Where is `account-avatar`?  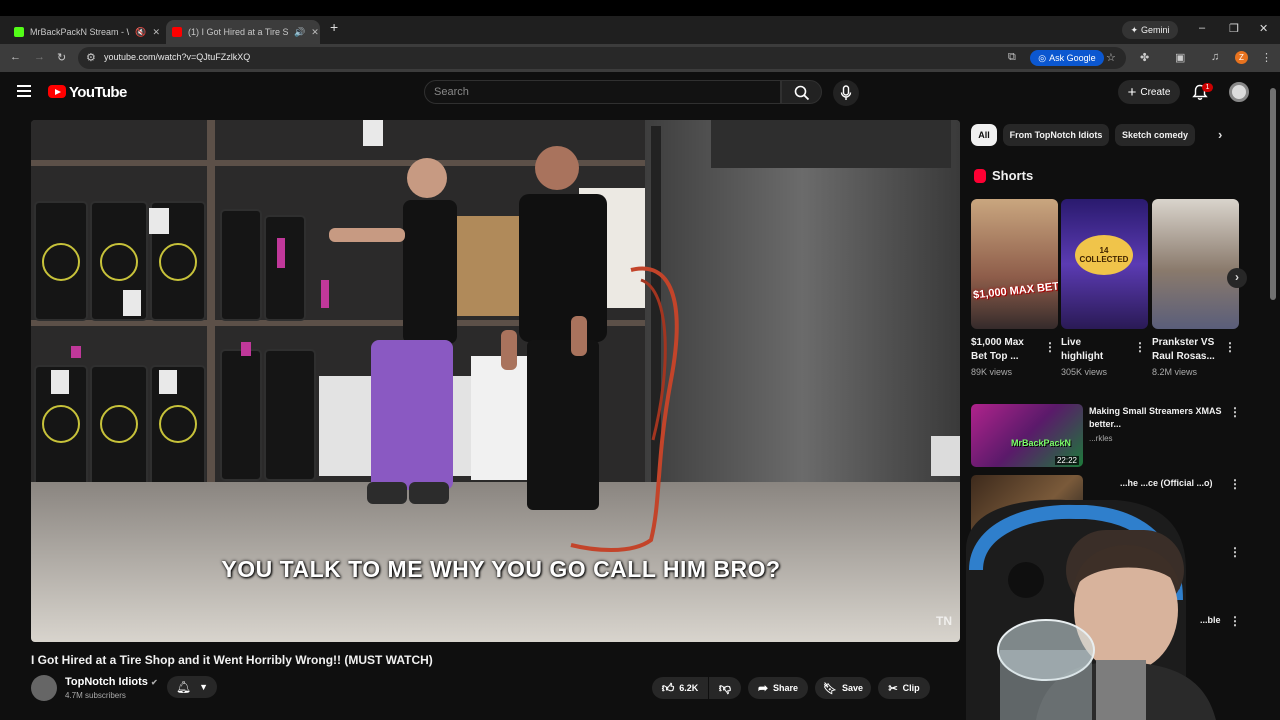 account-avatar is located at coordinates (1239, 92).